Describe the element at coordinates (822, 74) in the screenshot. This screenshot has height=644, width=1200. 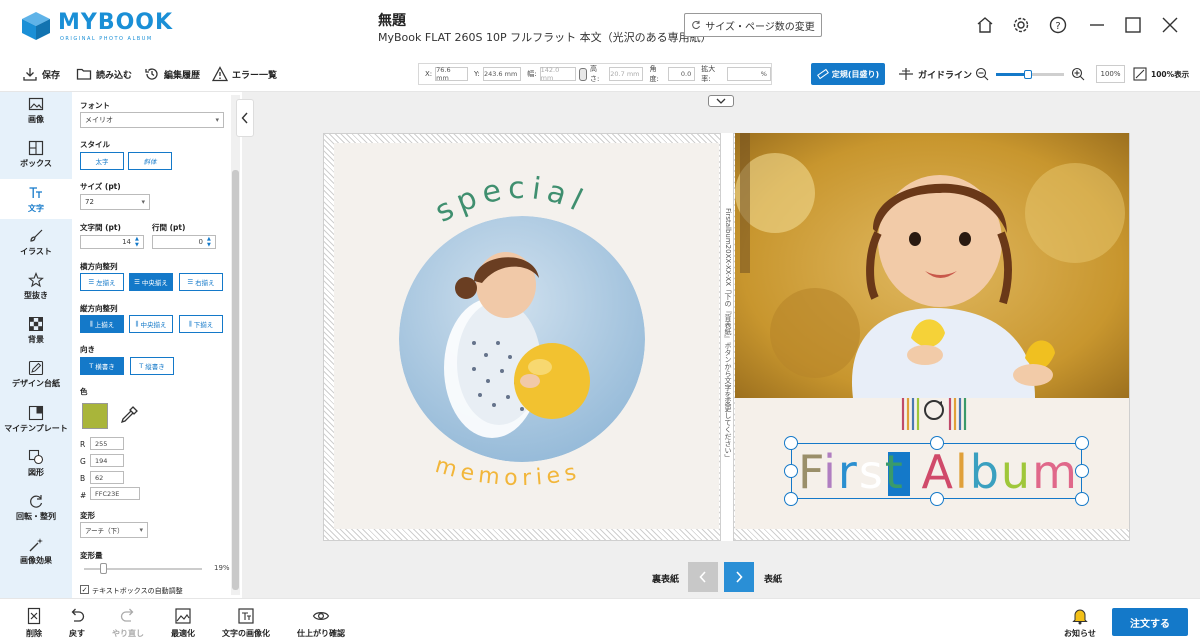
I see `ruler-icon` at that location.